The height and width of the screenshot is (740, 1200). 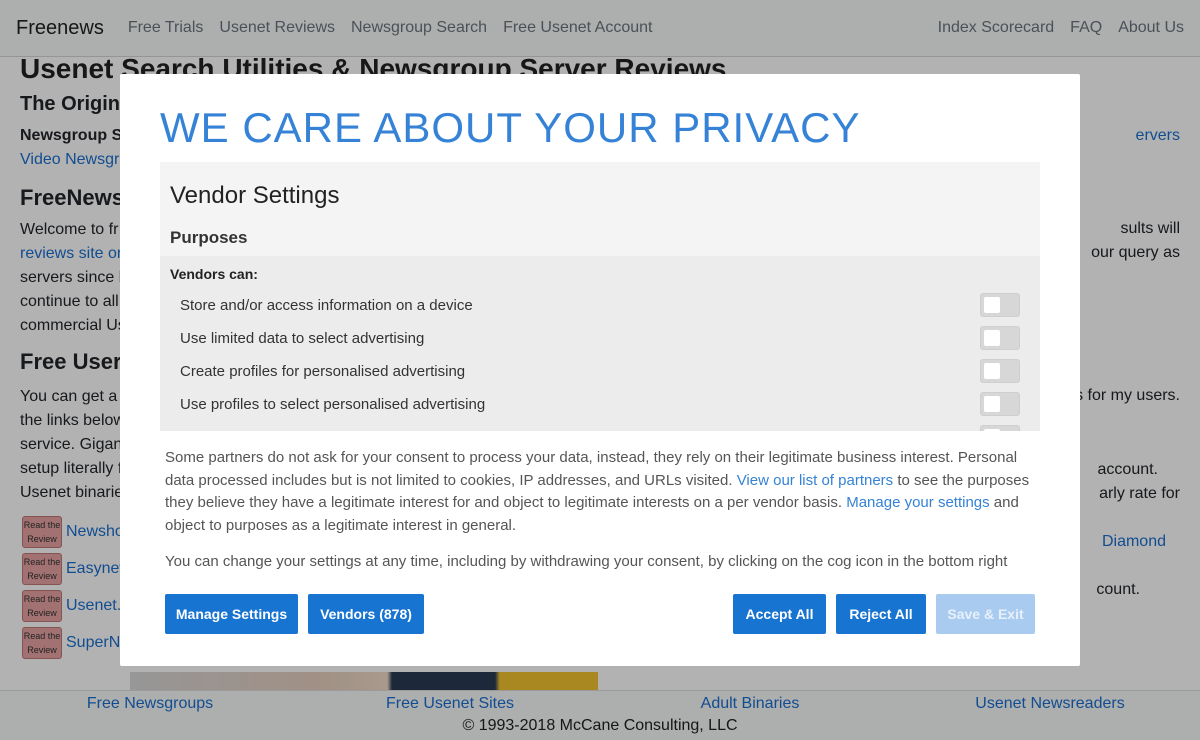 I want to click on accept-all-button: Accept All, so click(x=779, y=614).